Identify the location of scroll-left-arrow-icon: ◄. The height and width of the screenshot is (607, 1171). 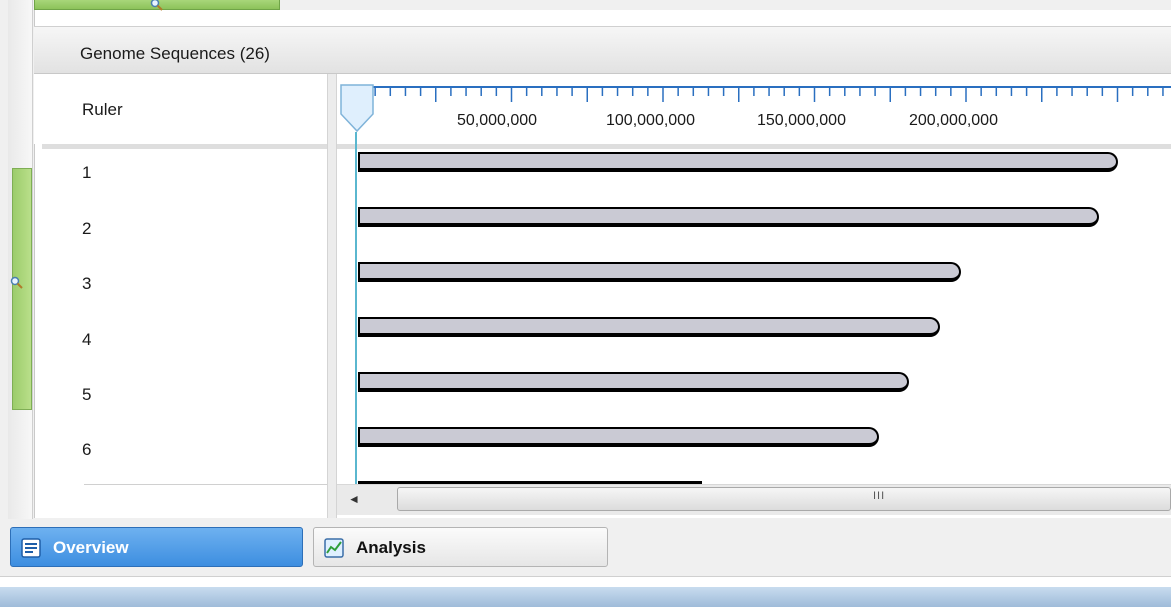
(354, 499).